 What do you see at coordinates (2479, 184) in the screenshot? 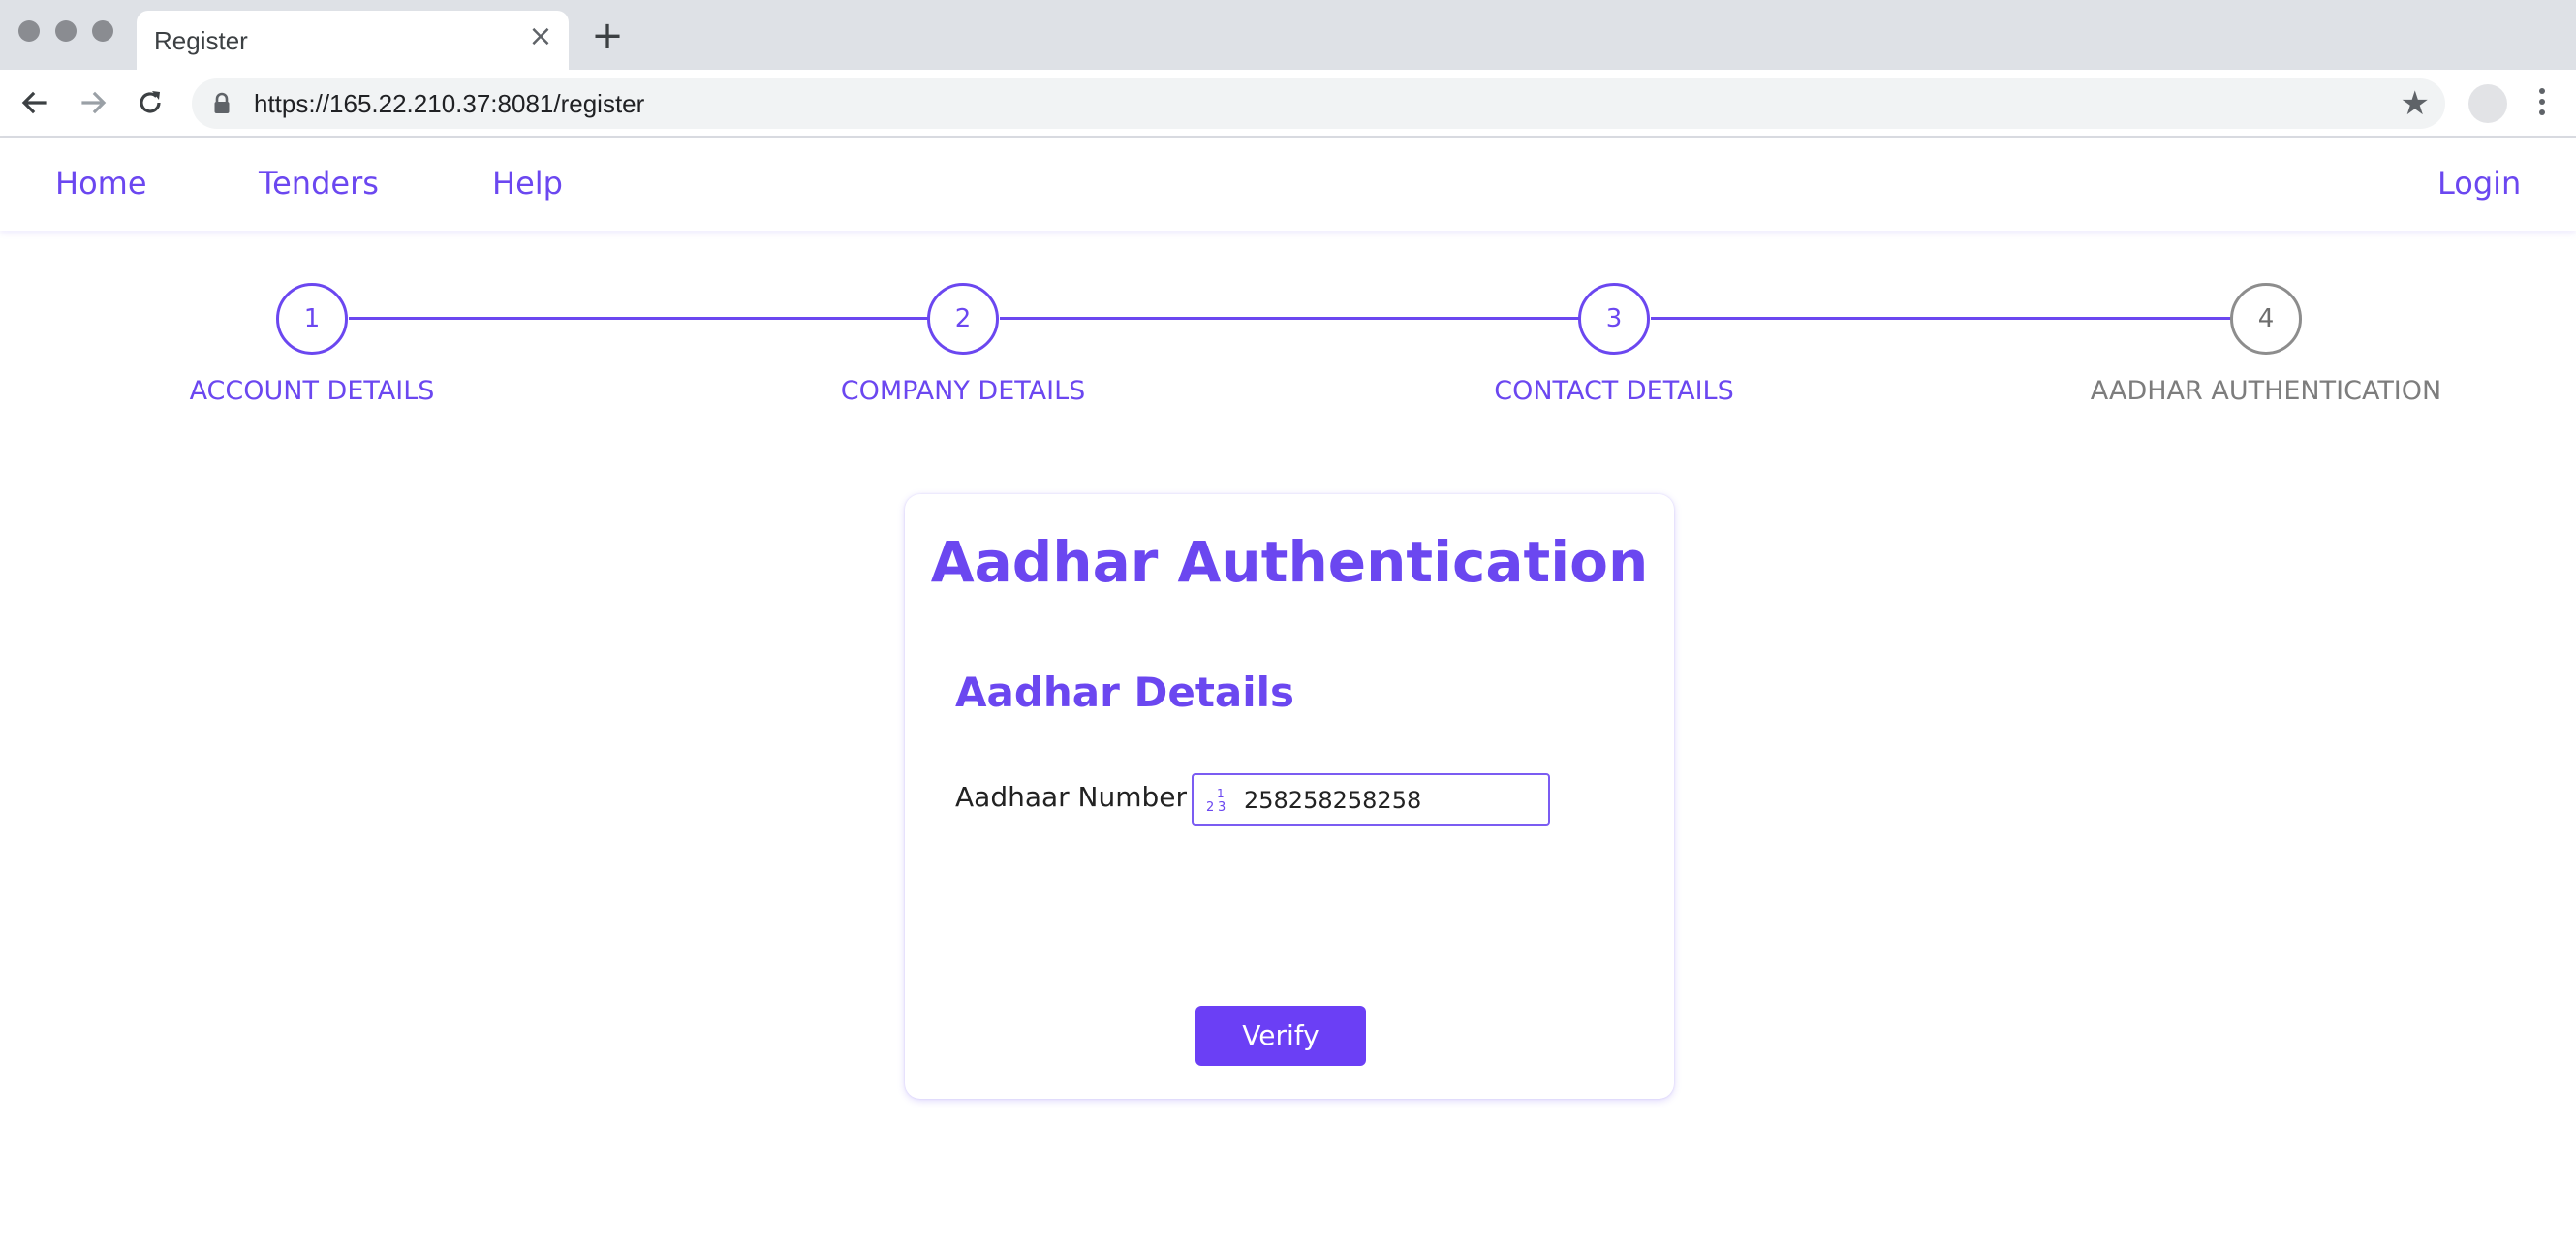
I see `nav-login-link: Login` at bounding box center [2479, 184].